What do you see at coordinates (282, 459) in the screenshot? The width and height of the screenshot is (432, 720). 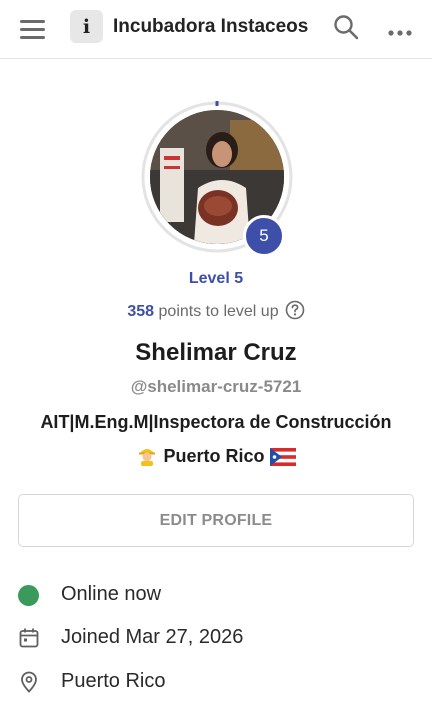 I see `puerto-rico-flag-icon` at bounding box center [282, 459].